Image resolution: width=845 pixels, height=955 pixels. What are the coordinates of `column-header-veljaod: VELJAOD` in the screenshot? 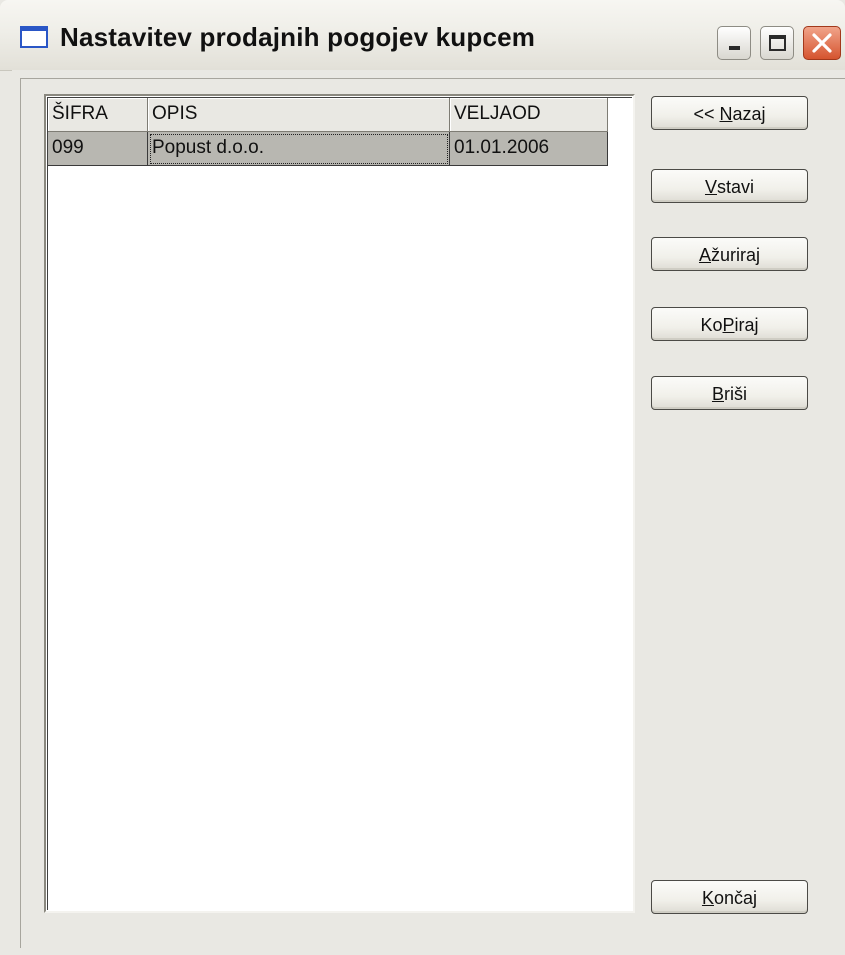 It's located at (529, 115).